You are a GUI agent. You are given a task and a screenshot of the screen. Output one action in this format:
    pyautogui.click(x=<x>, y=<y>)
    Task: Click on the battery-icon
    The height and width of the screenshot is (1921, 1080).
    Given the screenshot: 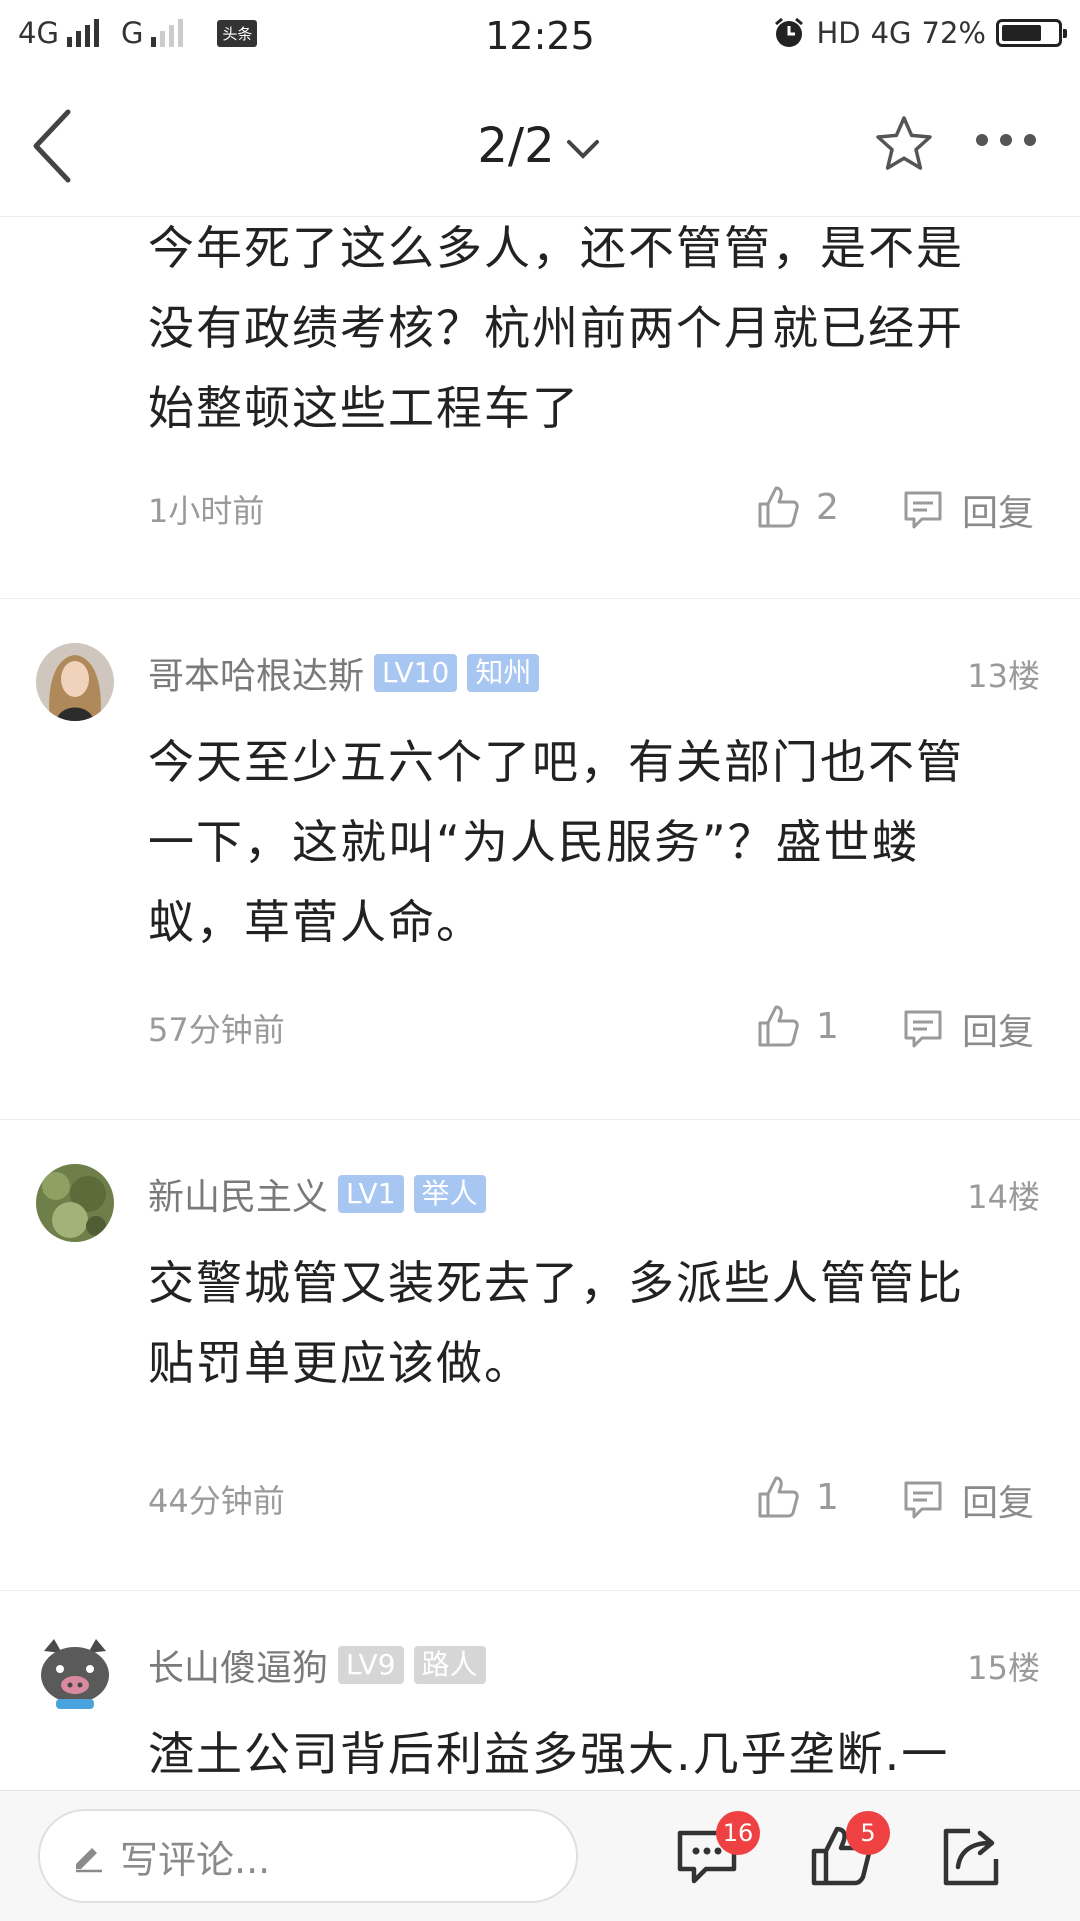 What is the action you would take?
    pyautogui.click(x=1031, y=33)
    